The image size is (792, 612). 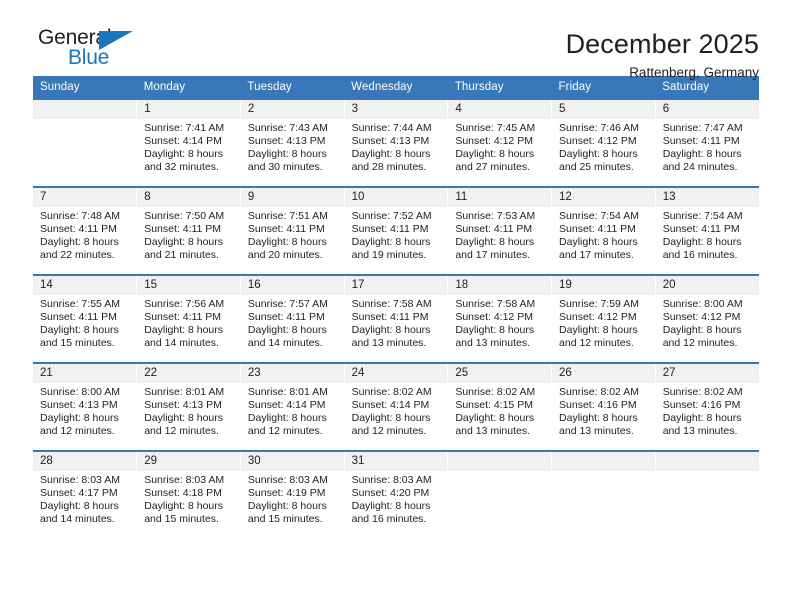 I want to click on daylight-text-line2: and 25 minutes., so click(x=596, y=166).